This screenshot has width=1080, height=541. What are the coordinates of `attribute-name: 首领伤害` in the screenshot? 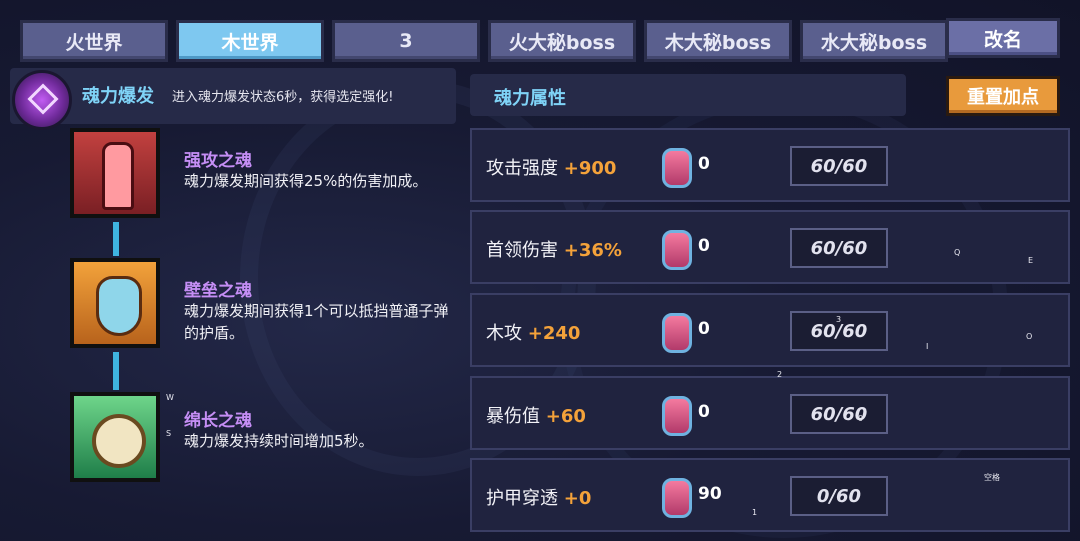 It's located at (522, 250).